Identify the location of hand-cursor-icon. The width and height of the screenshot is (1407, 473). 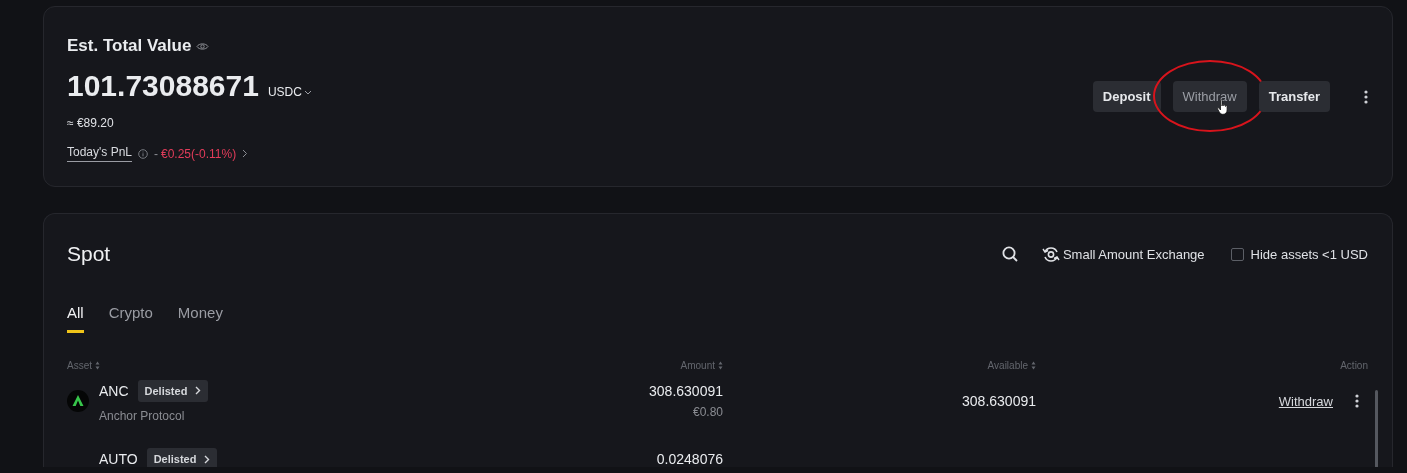
(1222, 107).